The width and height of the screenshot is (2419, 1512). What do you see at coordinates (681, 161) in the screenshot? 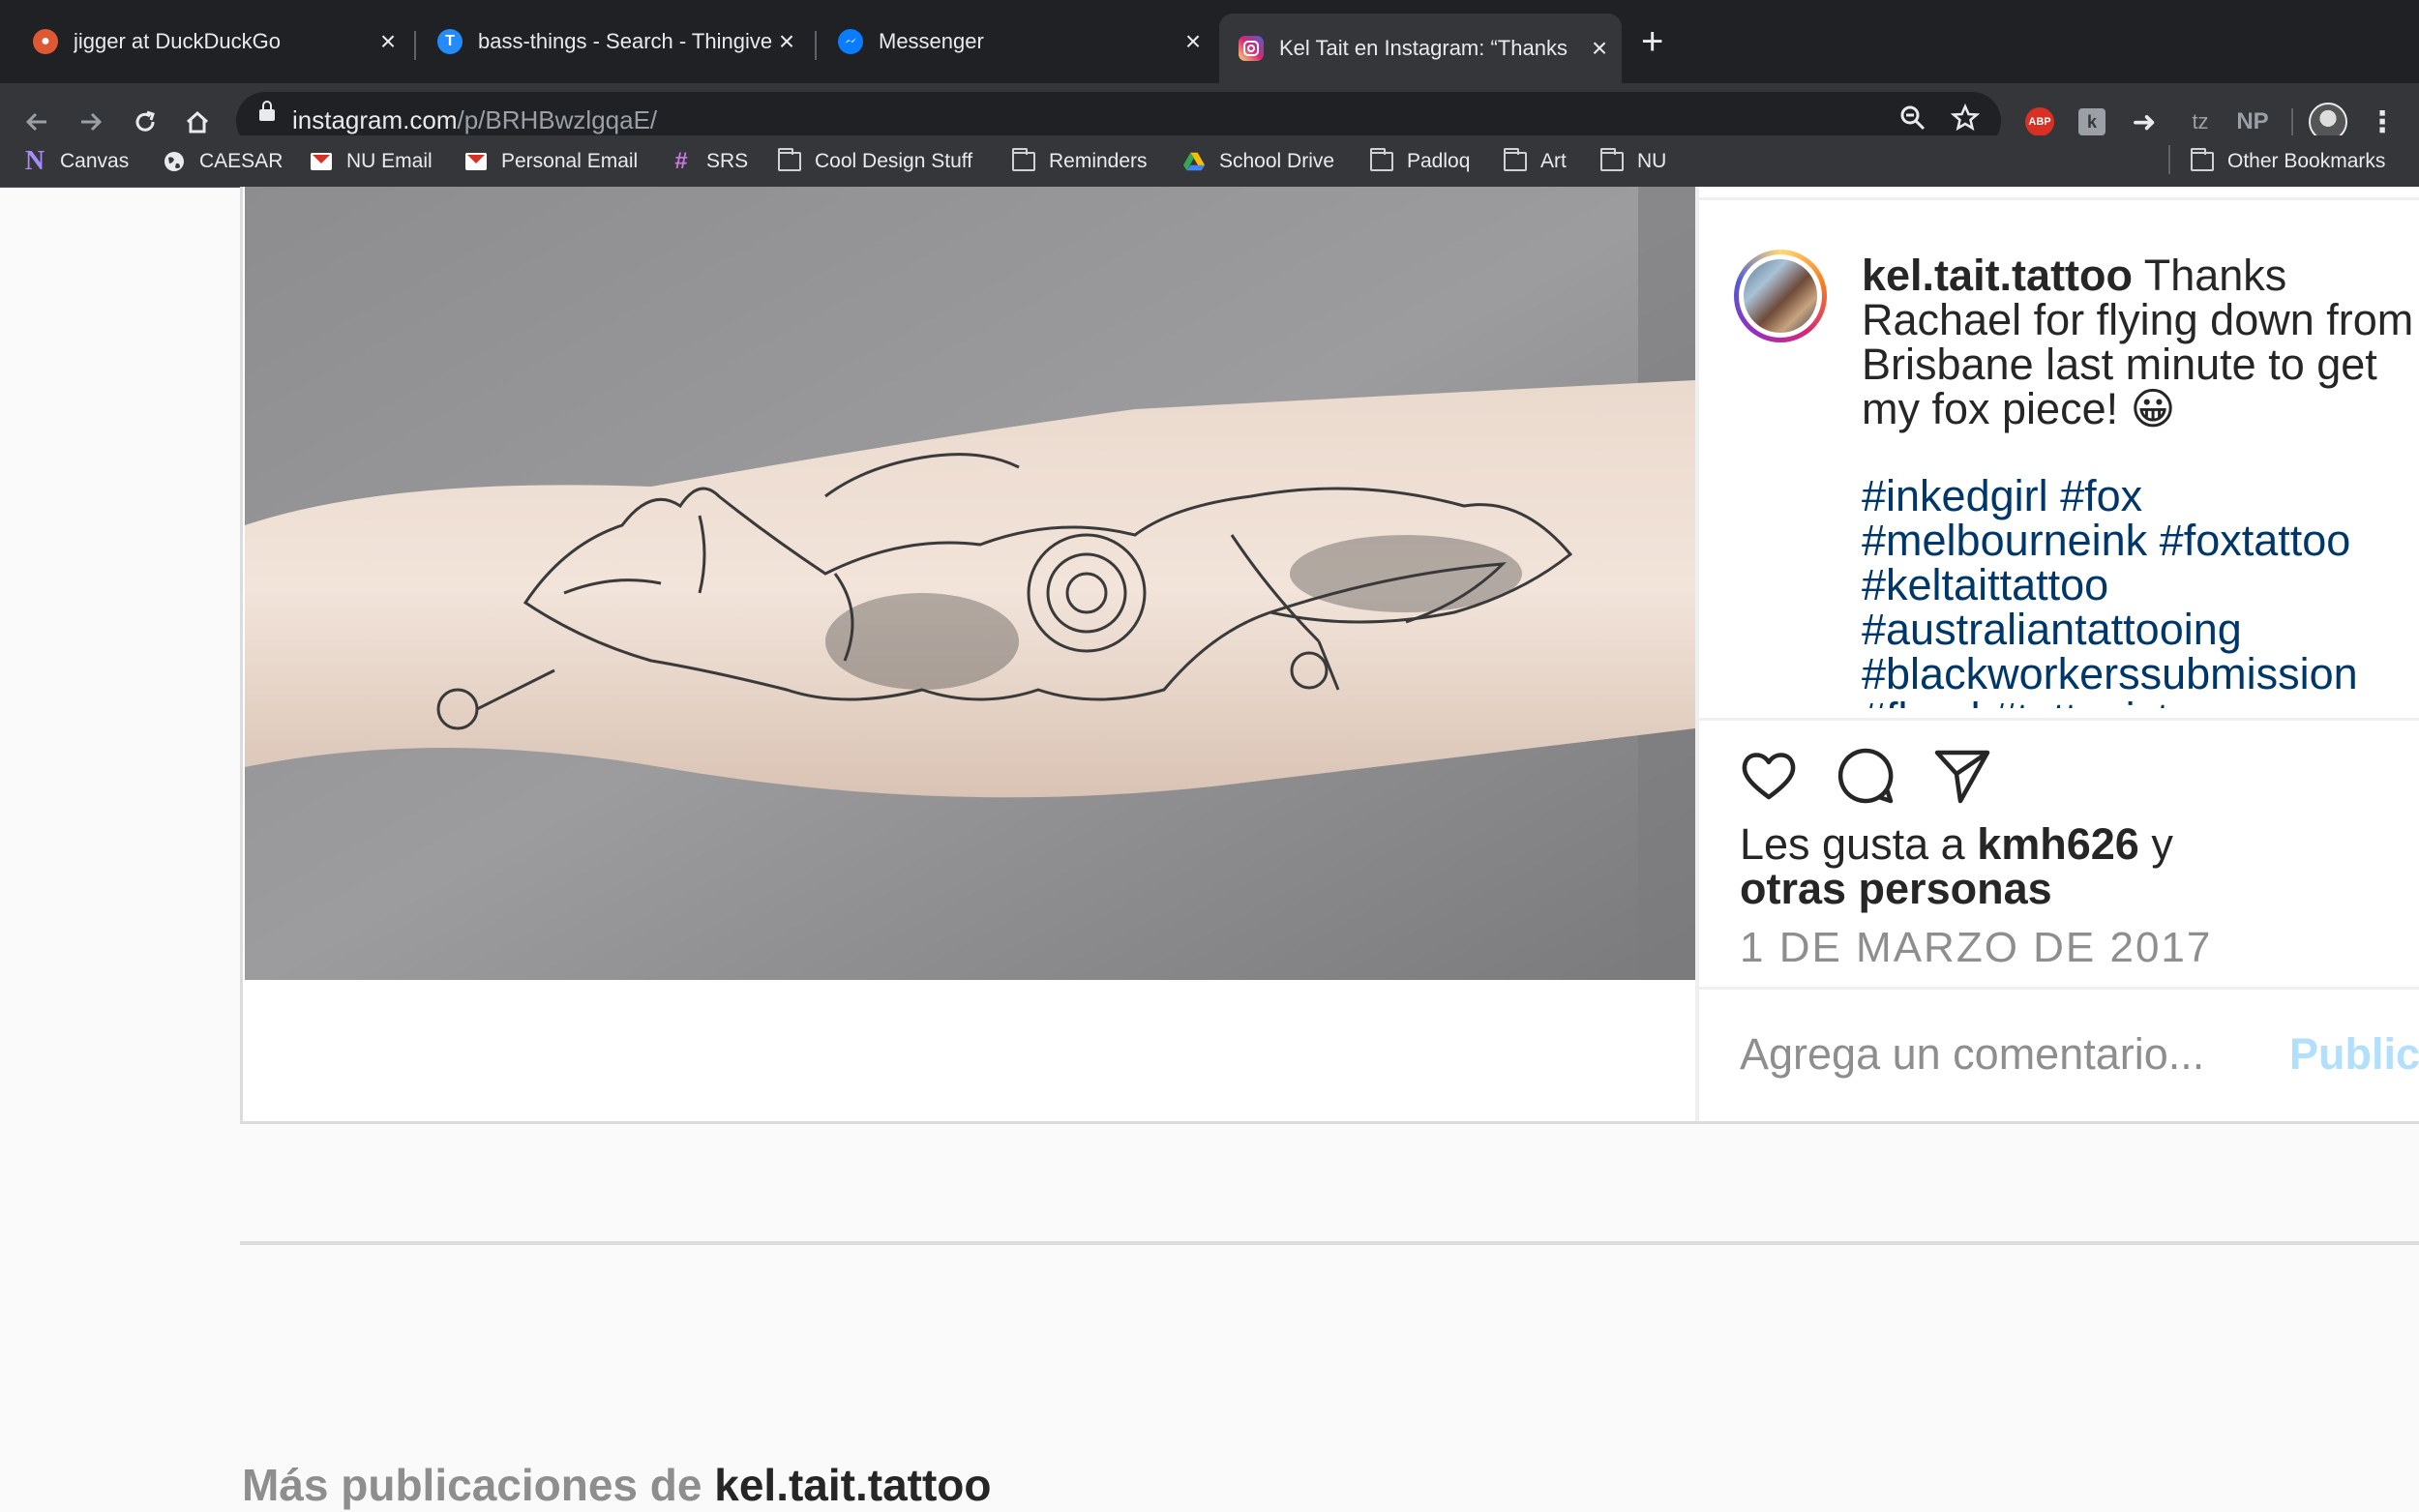
I see `slack-icon: #` at bounding box center [681, 161].